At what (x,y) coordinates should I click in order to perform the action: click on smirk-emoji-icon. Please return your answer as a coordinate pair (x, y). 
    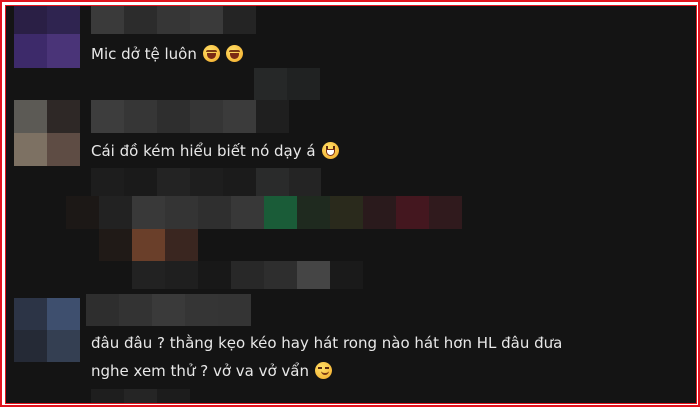
    Looking at the image, I should click on (324, 370).